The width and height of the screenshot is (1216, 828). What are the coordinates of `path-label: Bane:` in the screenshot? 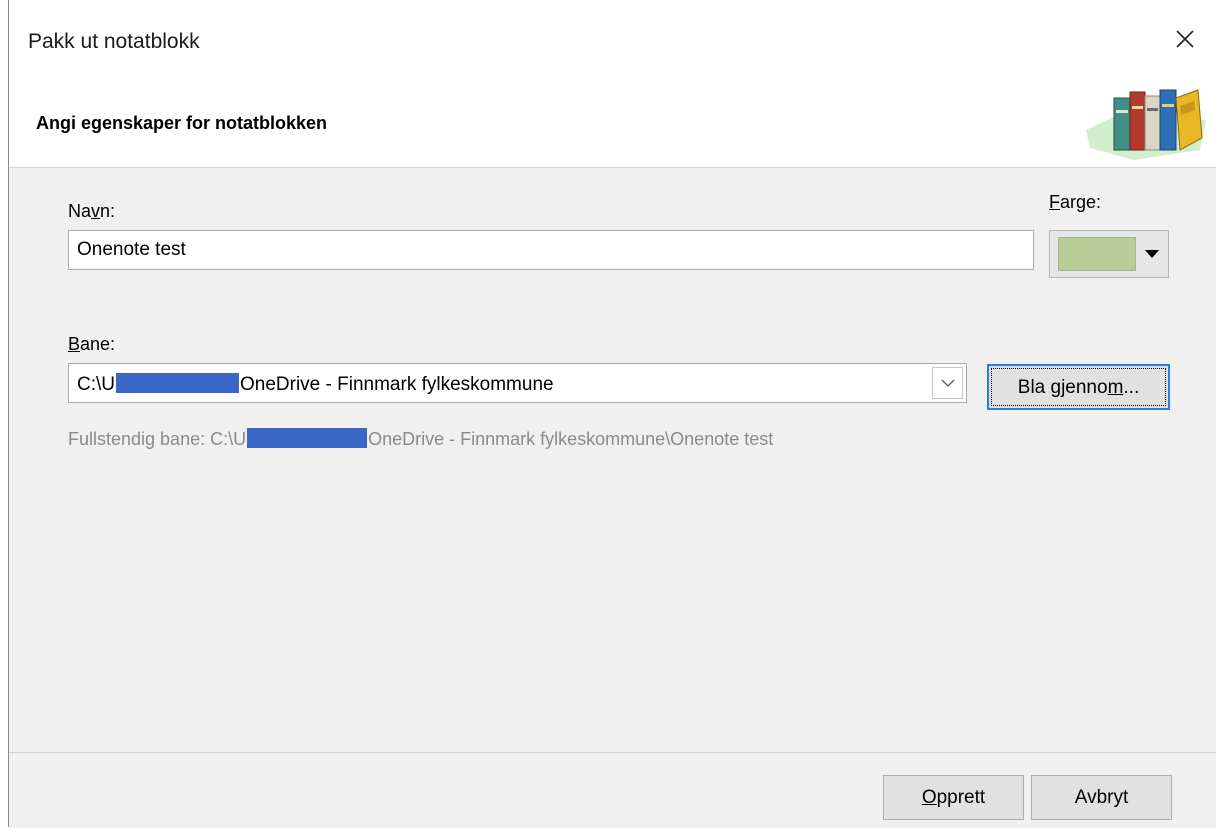 It's located at (92, 344).